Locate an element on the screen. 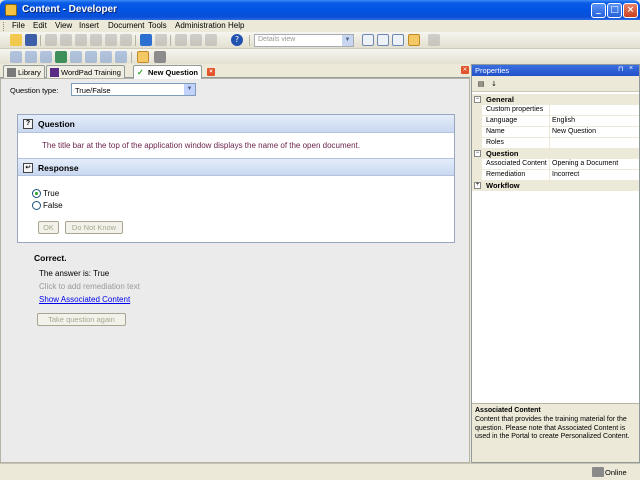 The width and height of the screenshot is (640, 480). expand-icon: + is located at coordinates (477, 185).